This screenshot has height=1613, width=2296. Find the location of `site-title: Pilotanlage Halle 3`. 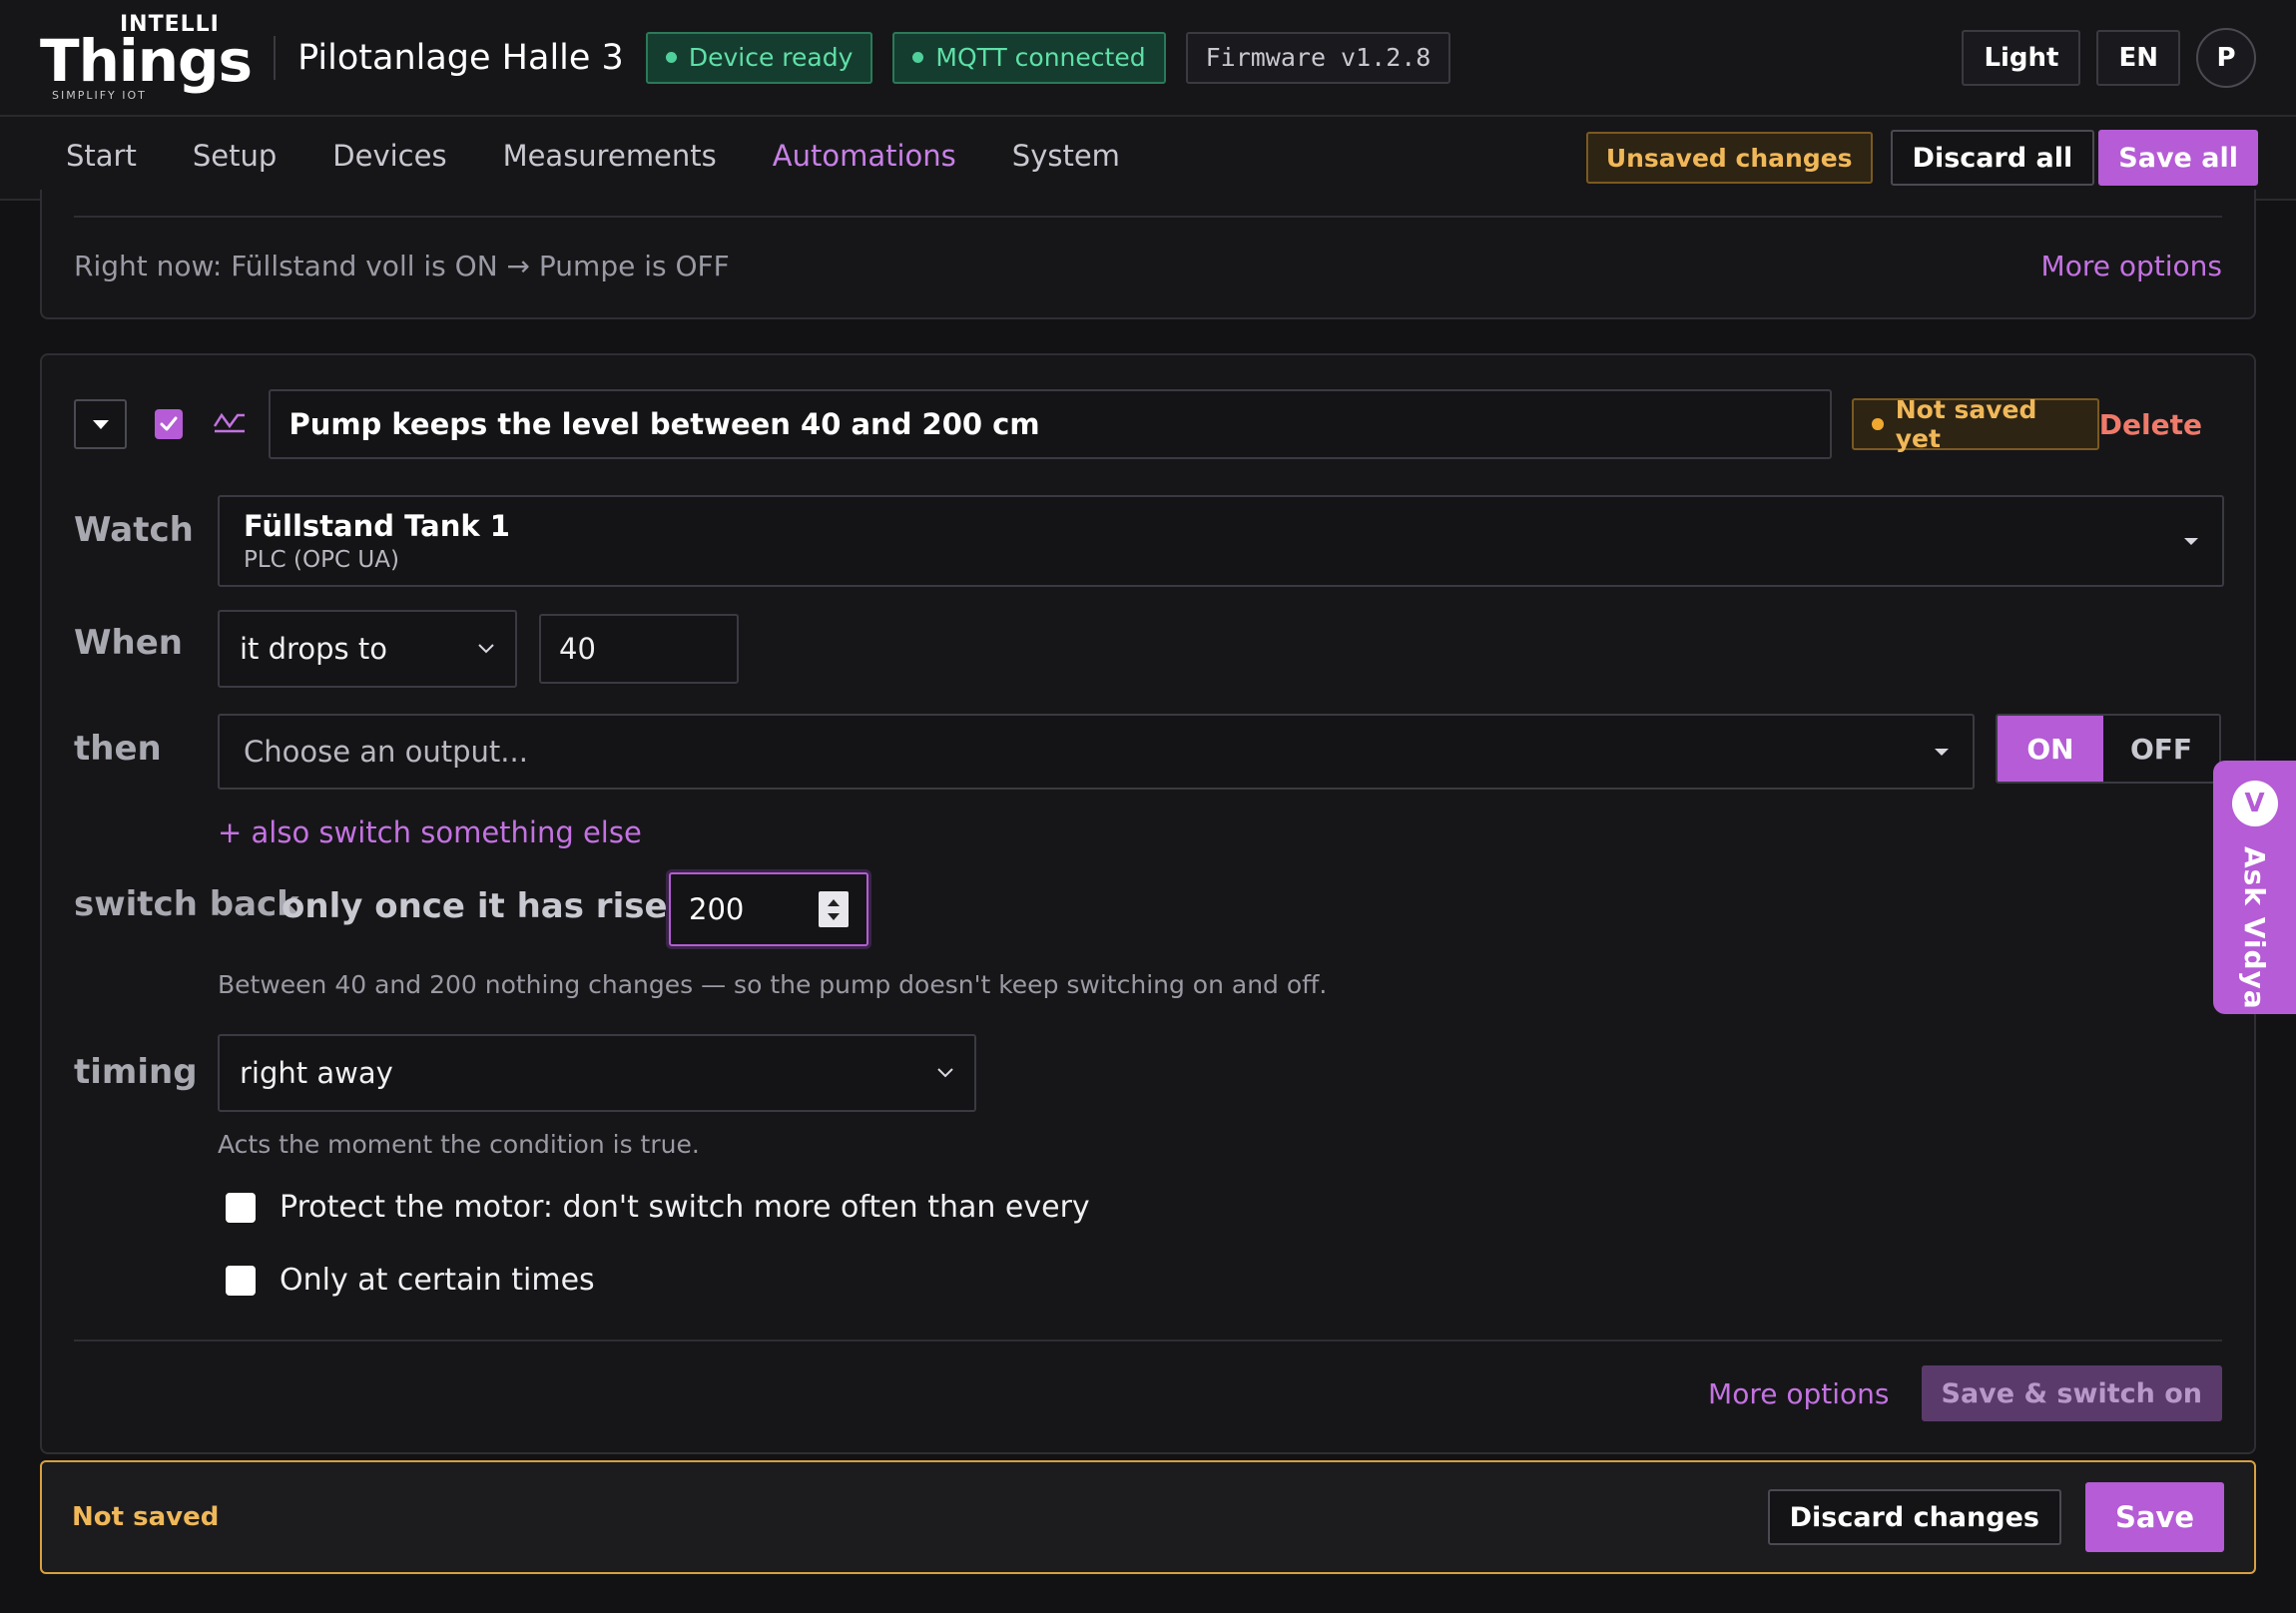

site-title: Pilotanlage Halle 3 is located at coordinates (461, 57).